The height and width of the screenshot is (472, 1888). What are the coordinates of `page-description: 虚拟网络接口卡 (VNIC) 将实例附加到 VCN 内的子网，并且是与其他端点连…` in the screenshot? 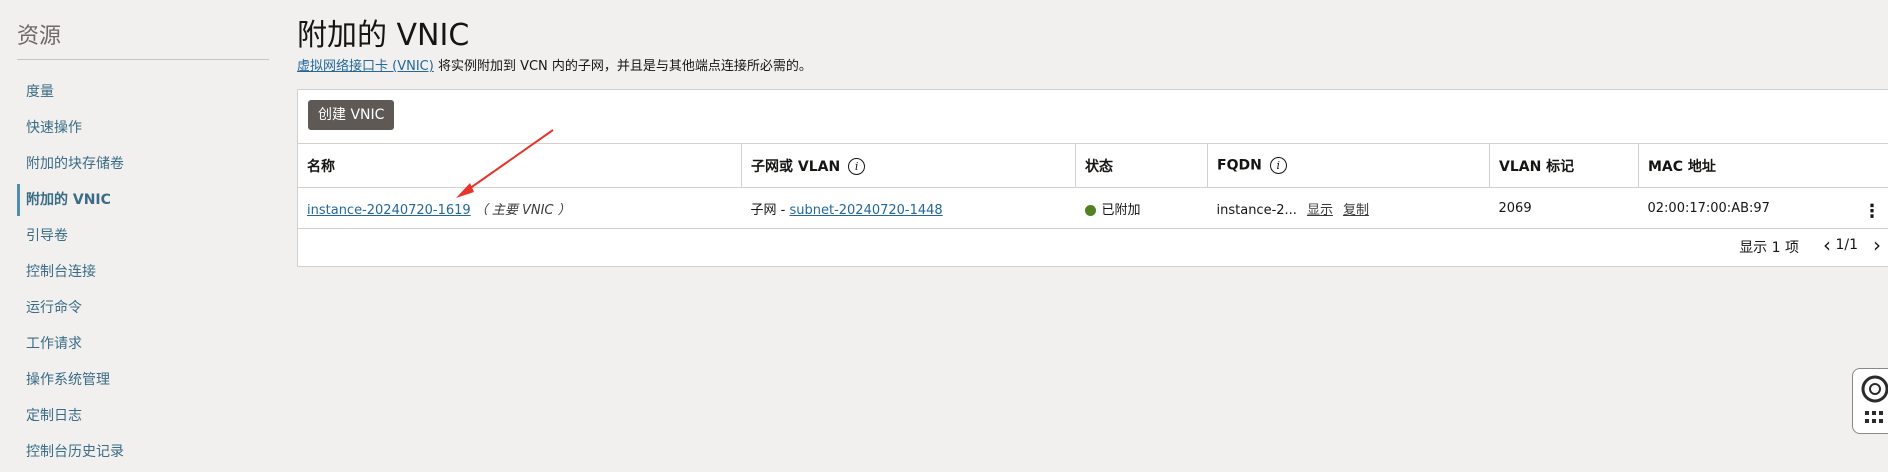 It's located at (554, 64).